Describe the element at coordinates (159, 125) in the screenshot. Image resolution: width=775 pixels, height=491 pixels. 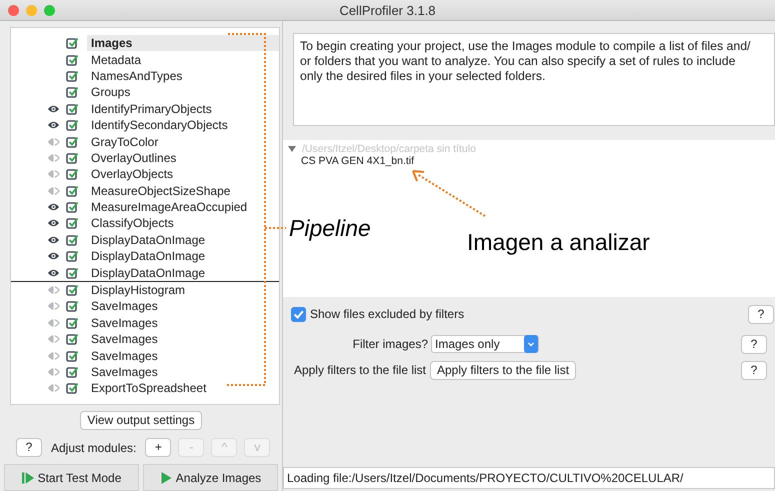
I see `module-item: IdentifySecondaryObjects` at that location.